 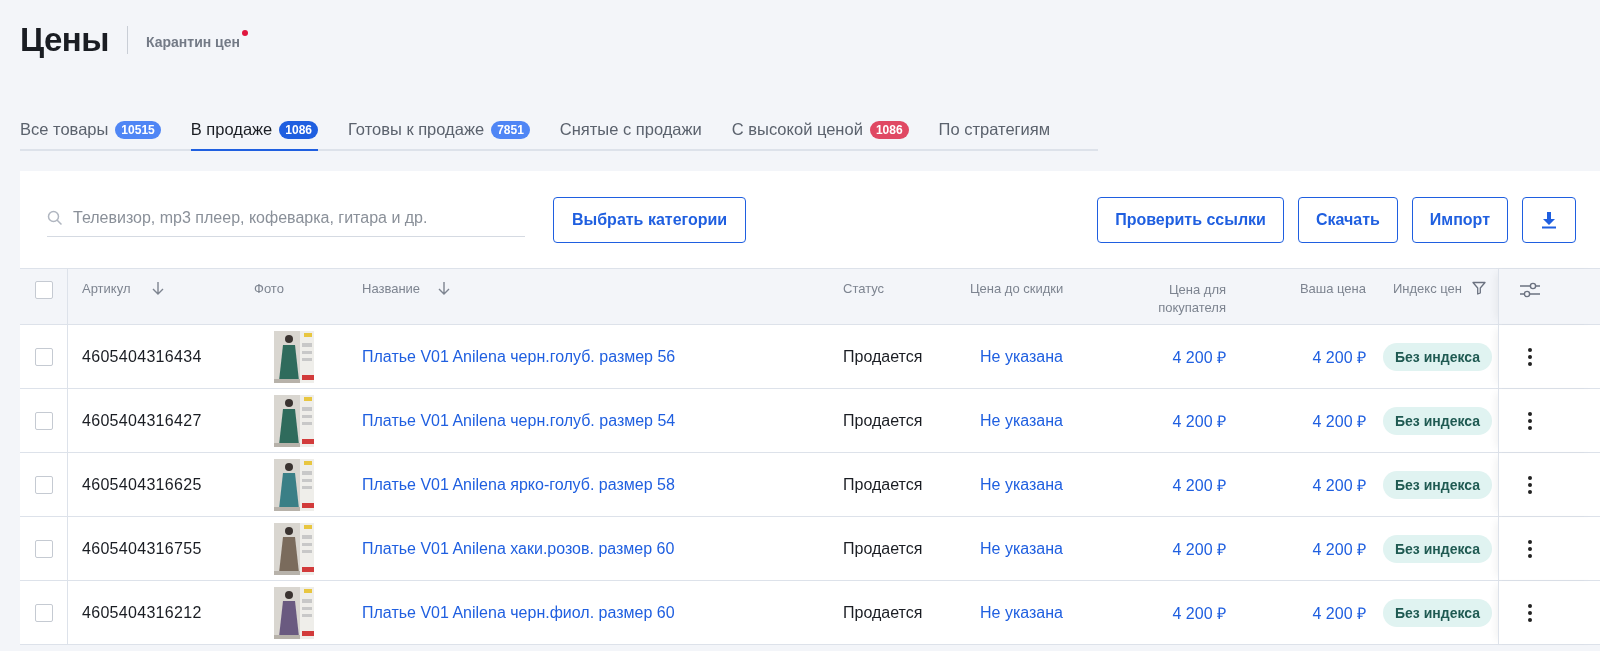 What do you see at coordinates (1017, 288) in the screenshot?
I see `column-header: Цена до скидки` at bounding box center [1017, 288].